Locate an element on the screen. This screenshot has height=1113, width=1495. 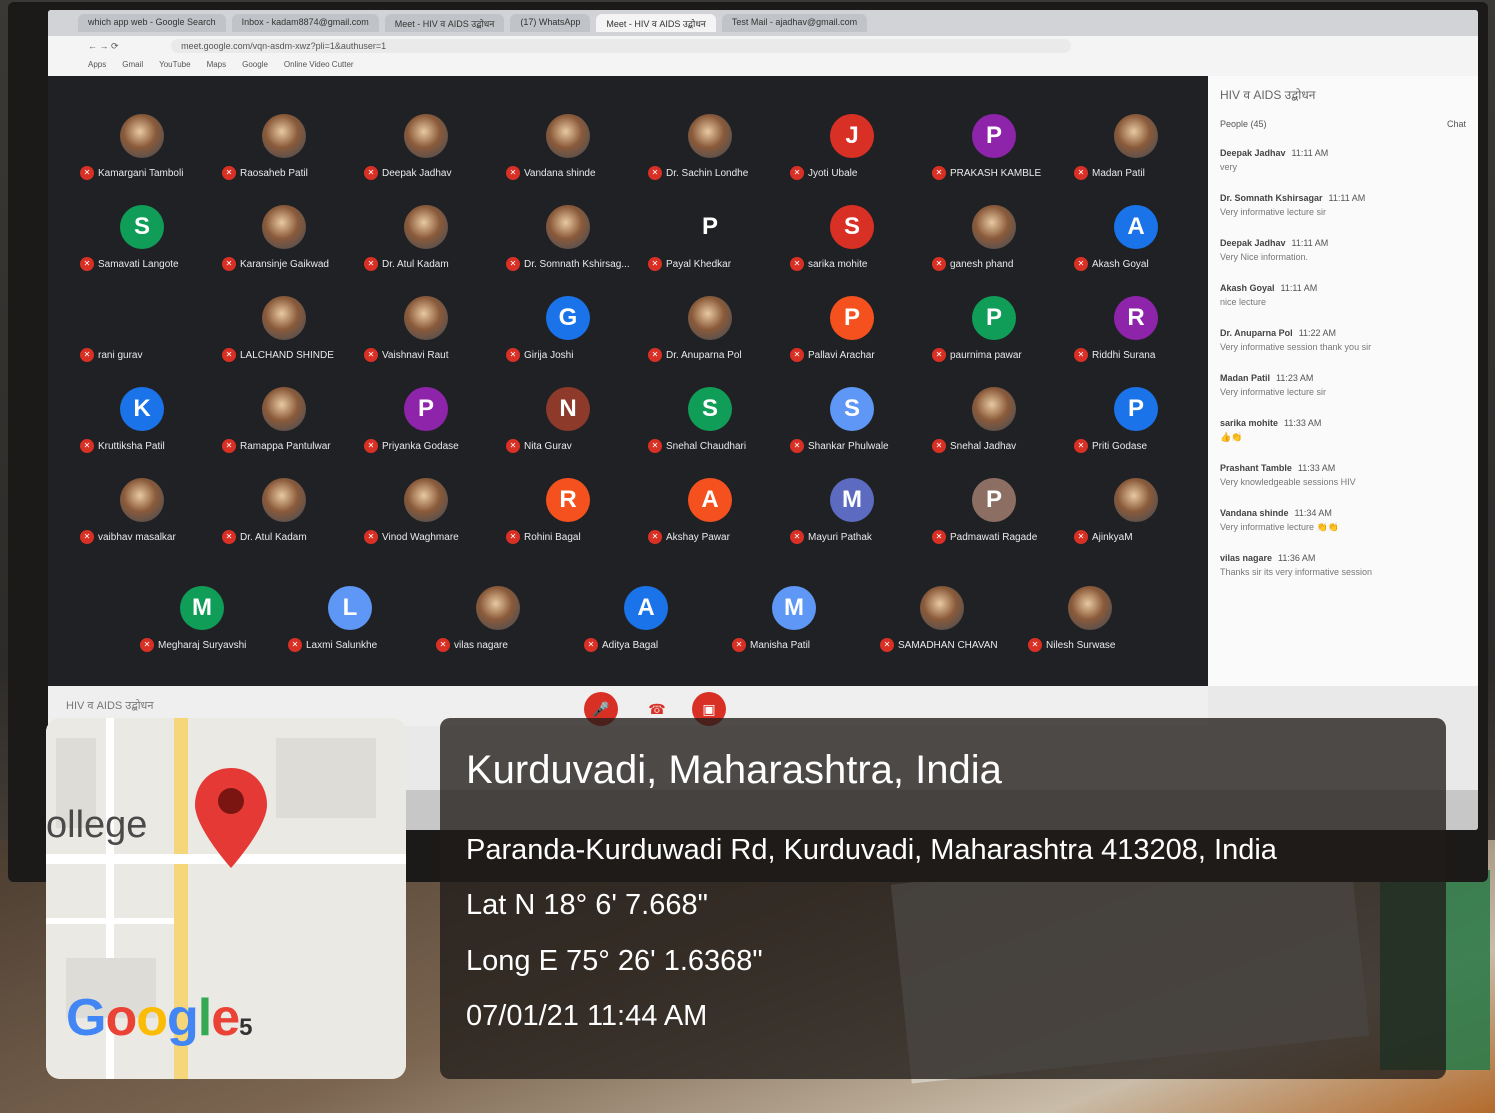
bookmark-item: YouTube is located at coordinates (174, 67).